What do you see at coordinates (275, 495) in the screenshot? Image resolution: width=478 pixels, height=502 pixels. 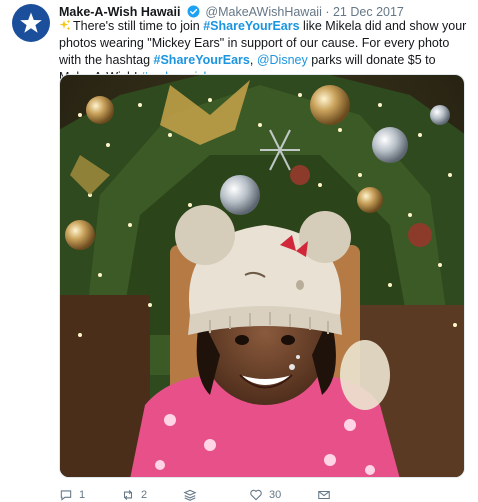 I see `like-count: 30` at bounding box center [275, 495].